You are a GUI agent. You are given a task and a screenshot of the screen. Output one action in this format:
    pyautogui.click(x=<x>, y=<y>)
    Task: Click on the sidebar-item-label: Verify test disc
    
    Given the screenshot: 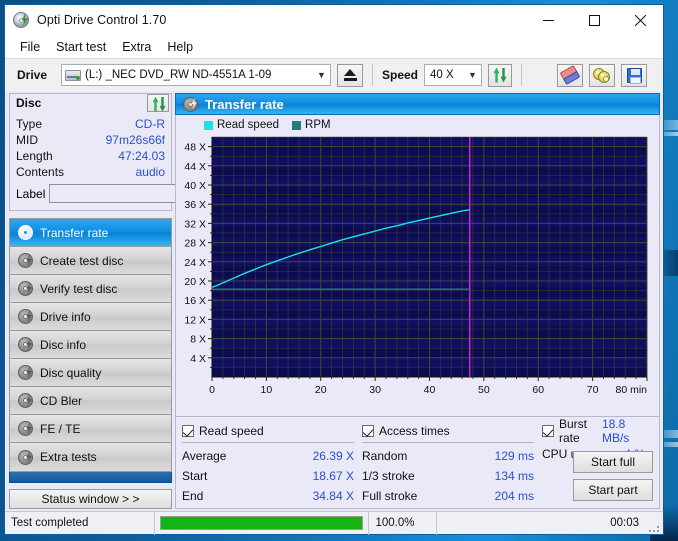 What is the action you would take?
    pyautogui.click(x=79, y=288)
    